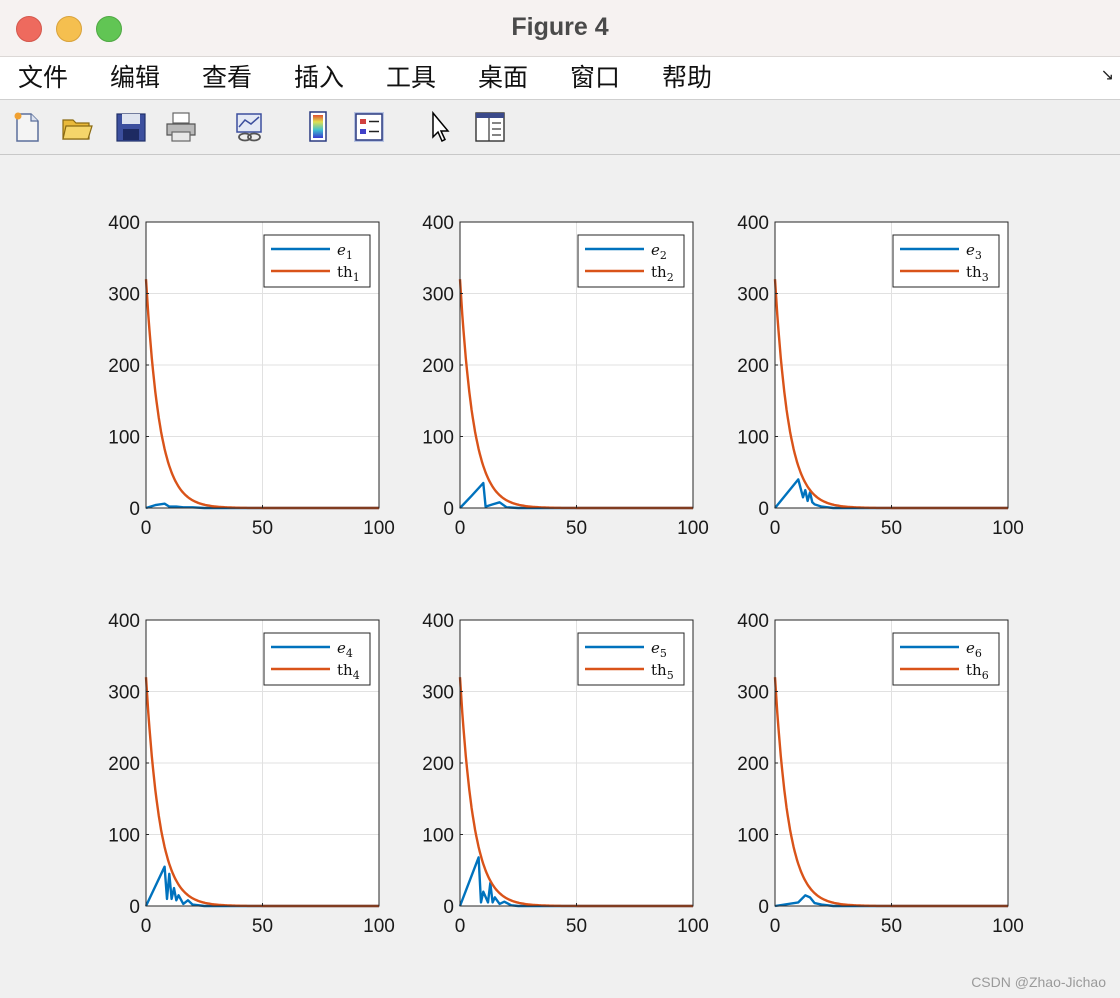 The height and width of the screenshot is (998, 1120). What do you see at coordinates (631, 659) in the screenshot?
I see `legend: e5th5` at bounding box center [631, 659].